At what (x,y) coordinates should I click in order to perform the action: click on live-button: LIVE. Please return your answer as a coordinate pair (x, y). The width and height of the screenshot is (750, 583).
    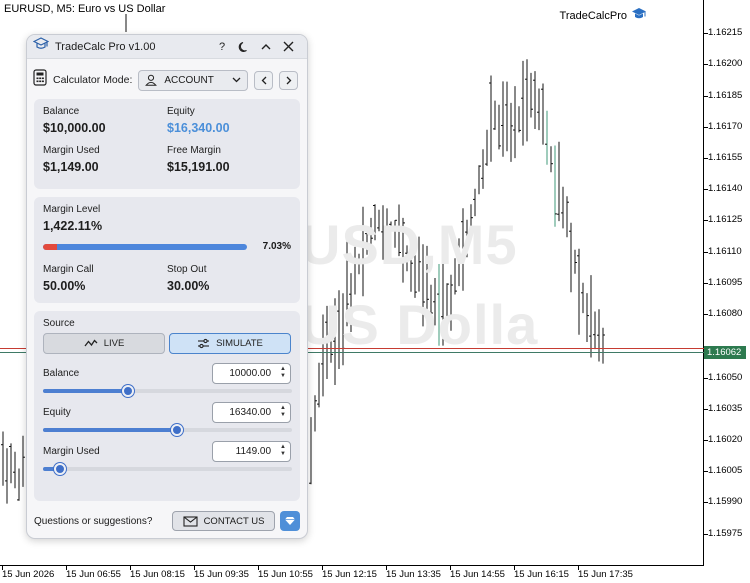
    Looking at the image, I should click on (104, 343).